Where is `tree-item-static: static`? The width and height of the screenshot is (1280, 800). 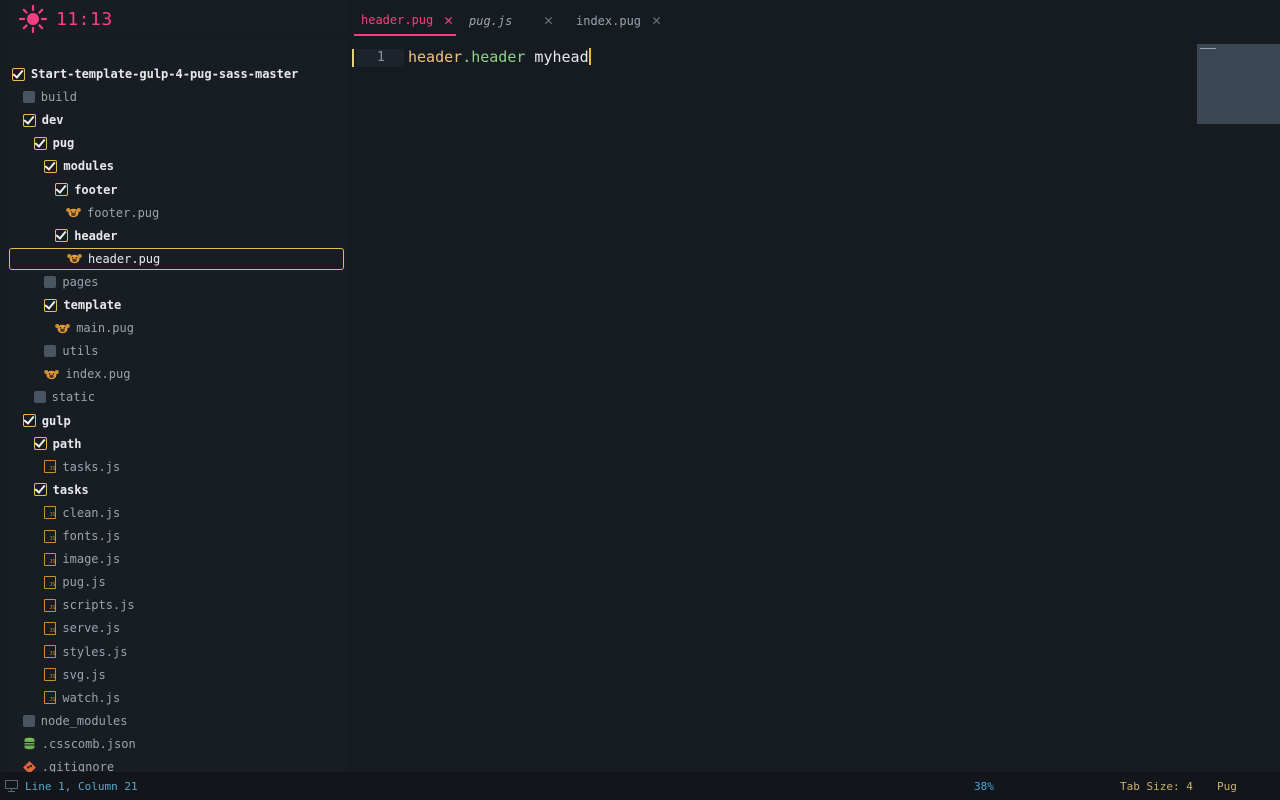 tree-item-static: static is located at coordinates (175, 397).